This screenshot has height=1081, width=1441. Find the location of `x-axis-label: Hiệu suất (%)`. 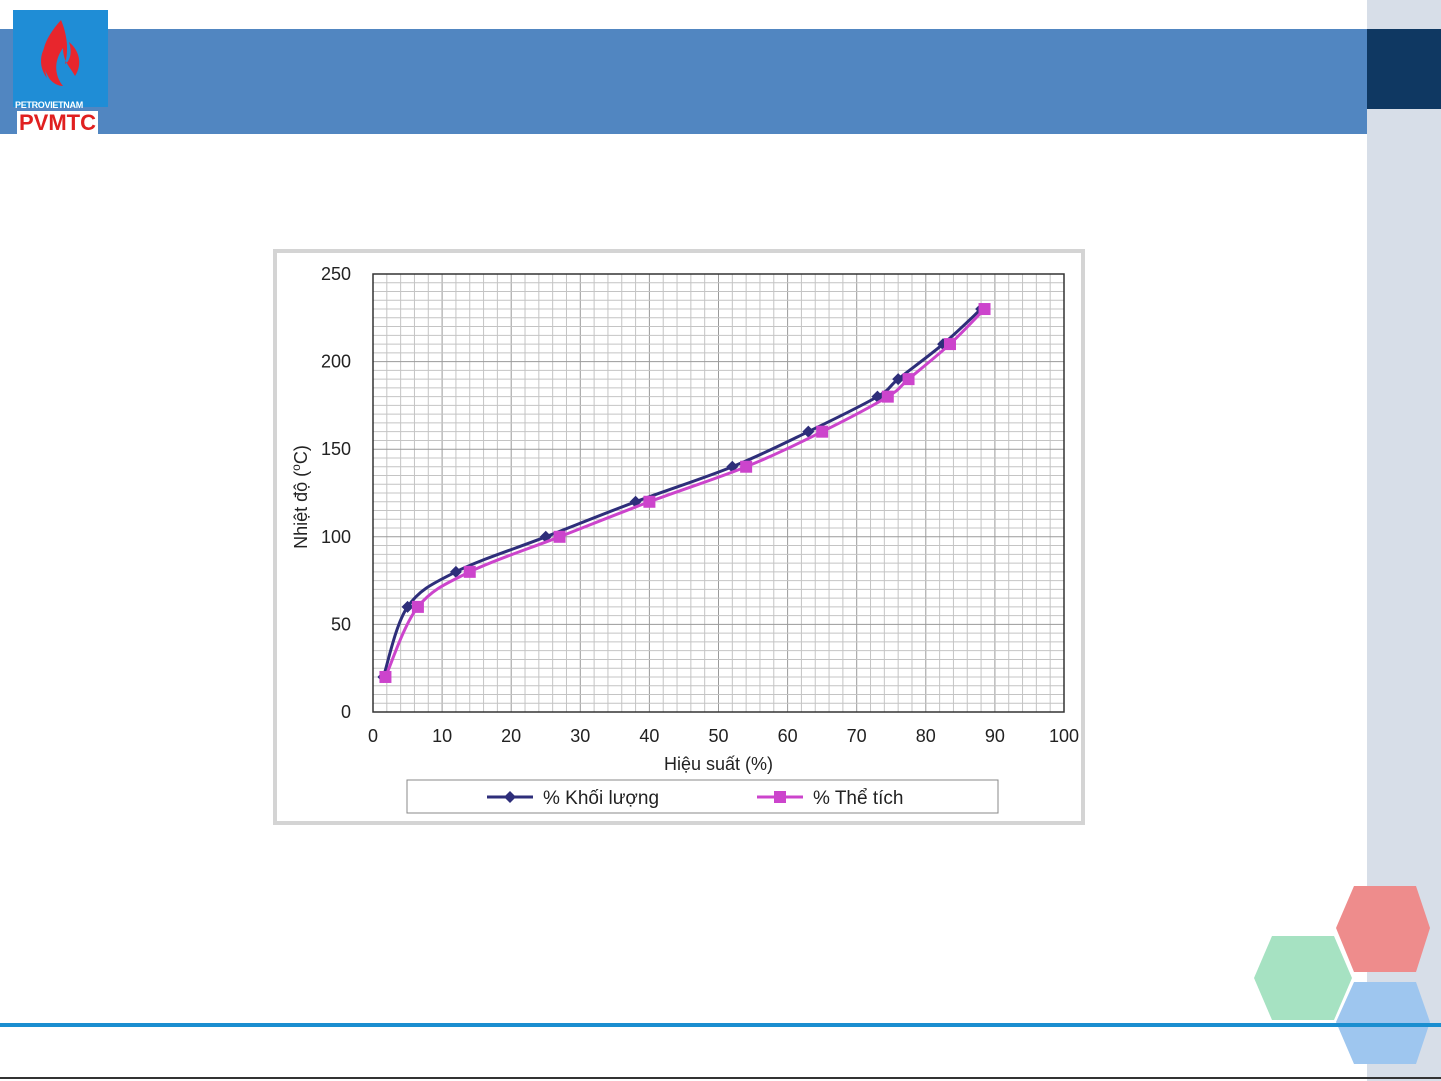

x-axis-label: Hiệu suất (%) is located at coordinates (718, 764).